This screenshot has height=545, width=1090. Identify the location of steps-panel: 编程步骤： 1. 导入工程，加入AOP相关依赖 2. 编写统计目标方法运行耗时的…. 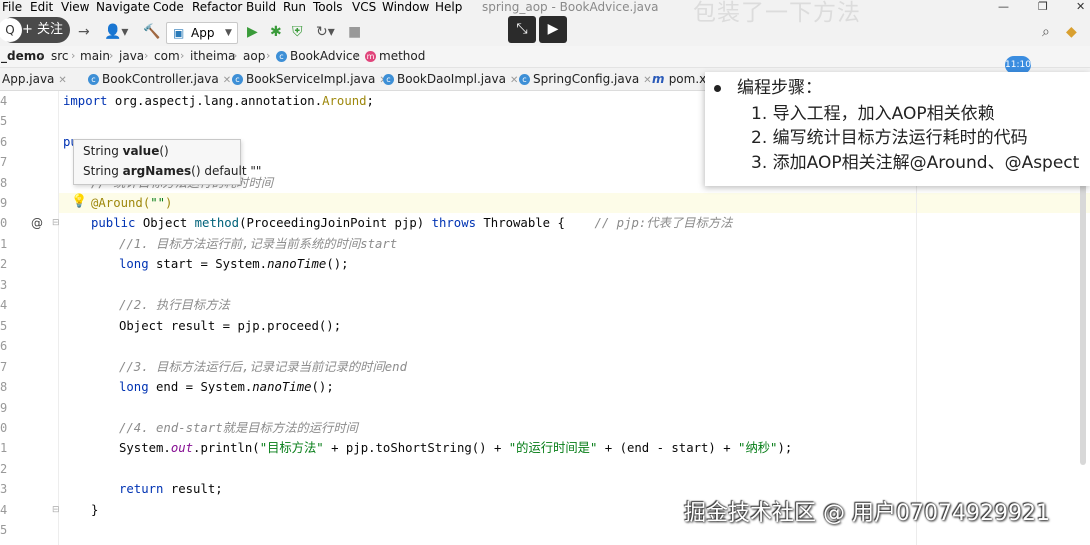
(897, 129).